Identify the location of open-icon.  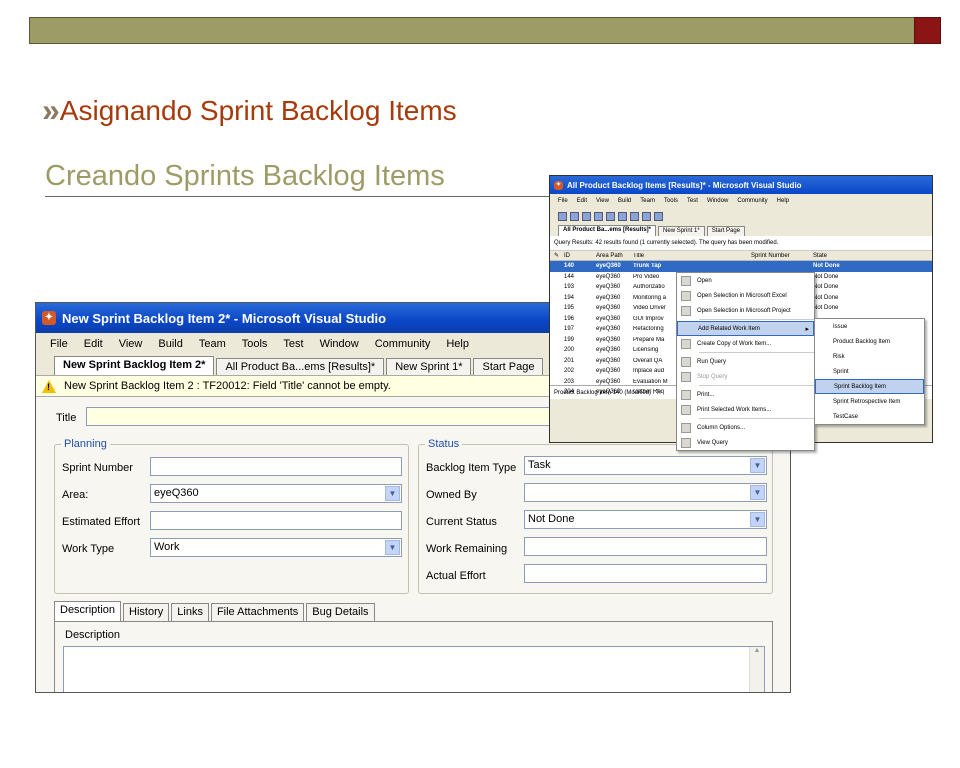
(586, 216).